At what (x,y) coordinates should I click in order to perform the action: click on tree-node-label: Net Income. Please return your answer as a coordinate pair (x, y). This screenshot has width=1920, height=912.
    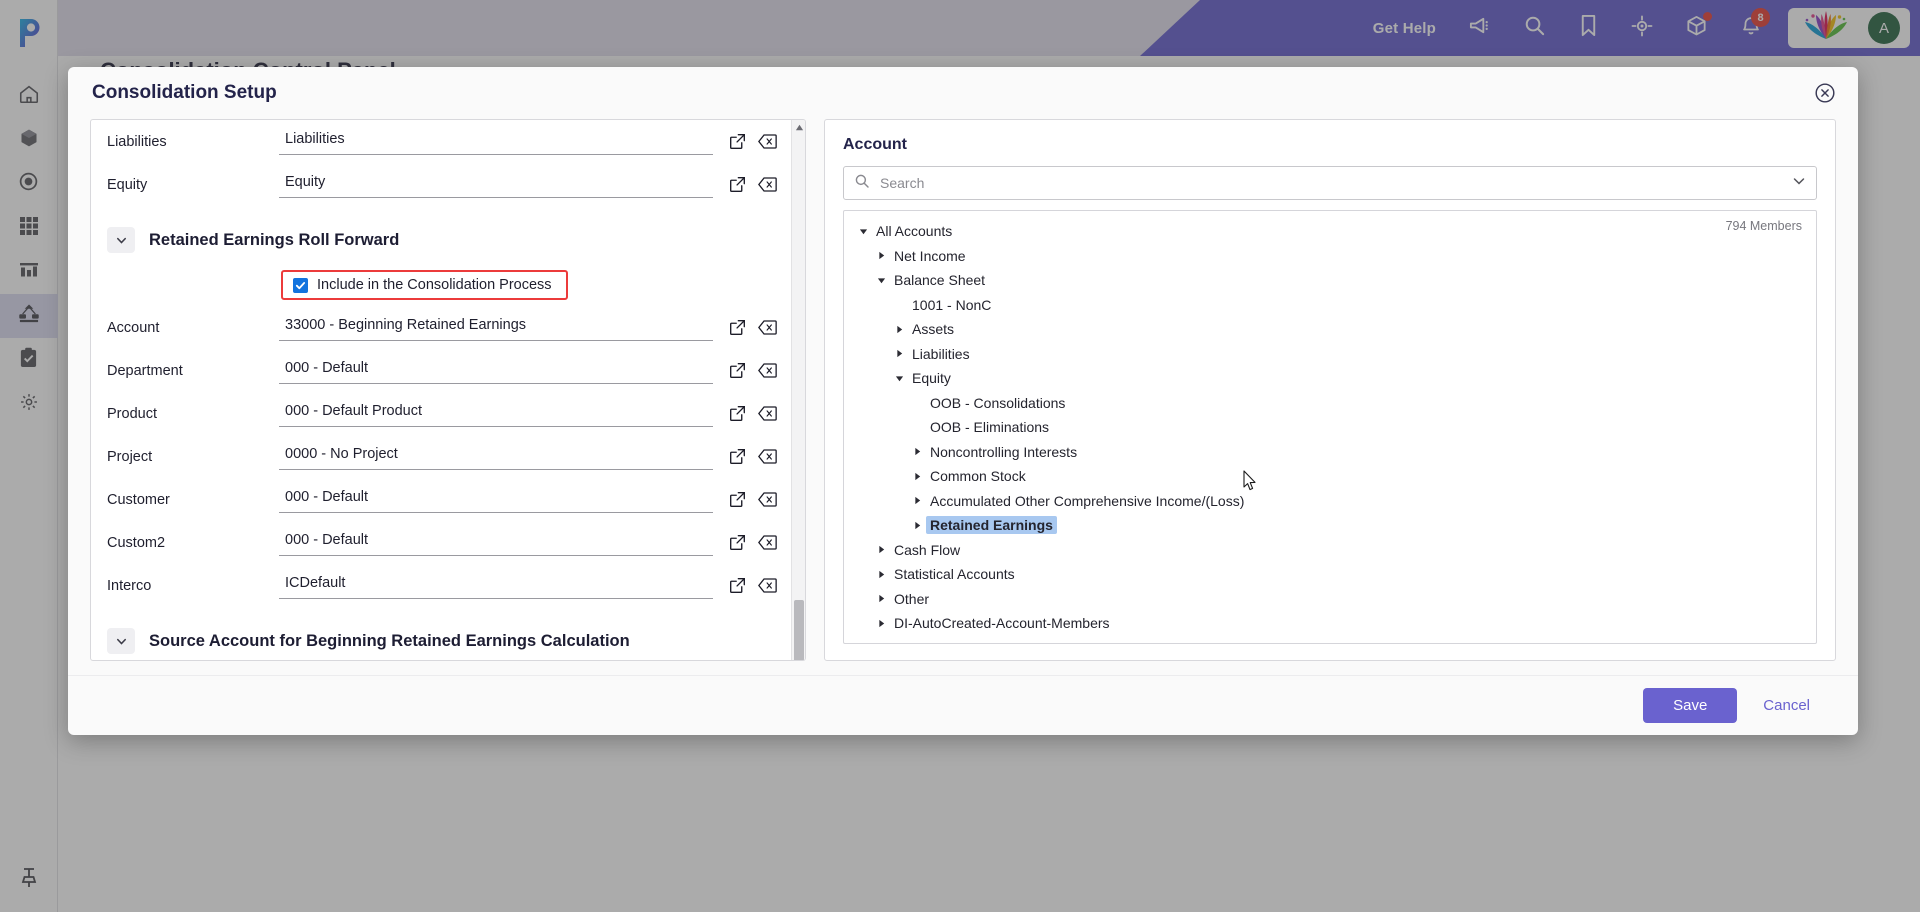
    Looking at the image, I should click on (930, 255).